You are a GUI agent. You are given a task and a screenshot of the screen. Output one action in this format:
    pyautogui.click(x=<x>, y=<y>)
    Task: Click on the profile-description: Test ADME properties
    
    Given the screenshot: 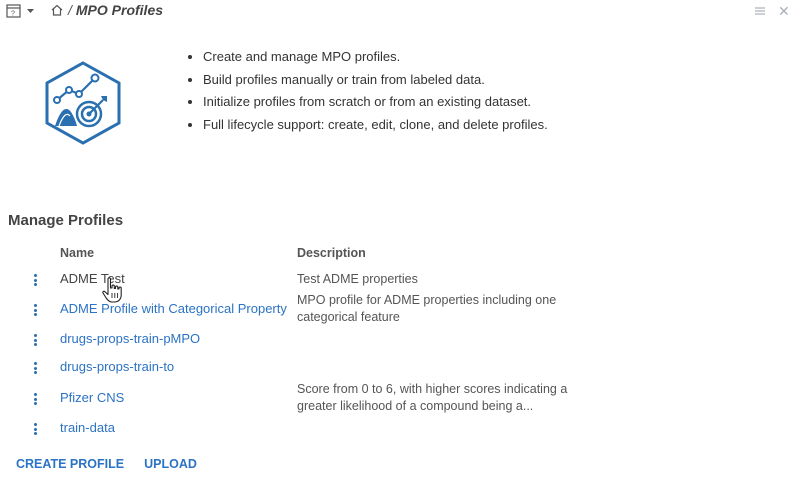 What is the action you would take?
    pyautogui.click(x=357, y=279)
    